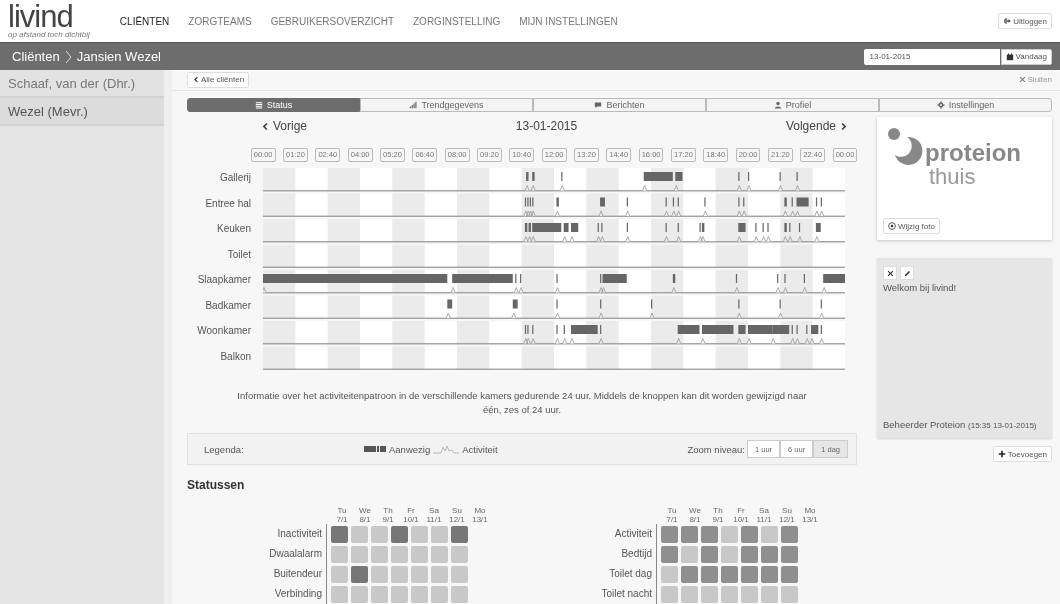  Describe the element at coordinates (924, 424) in the screenshot. I see `note-author: Beheerder Proteion` at that location.